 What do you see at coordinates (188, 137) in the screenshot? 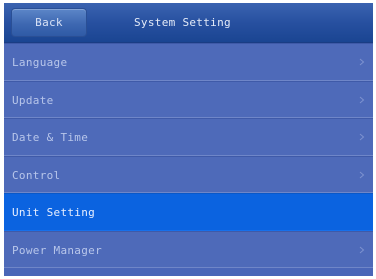
I see `menu-item-date-time: Date & Time` at bounding box center [188, 137].